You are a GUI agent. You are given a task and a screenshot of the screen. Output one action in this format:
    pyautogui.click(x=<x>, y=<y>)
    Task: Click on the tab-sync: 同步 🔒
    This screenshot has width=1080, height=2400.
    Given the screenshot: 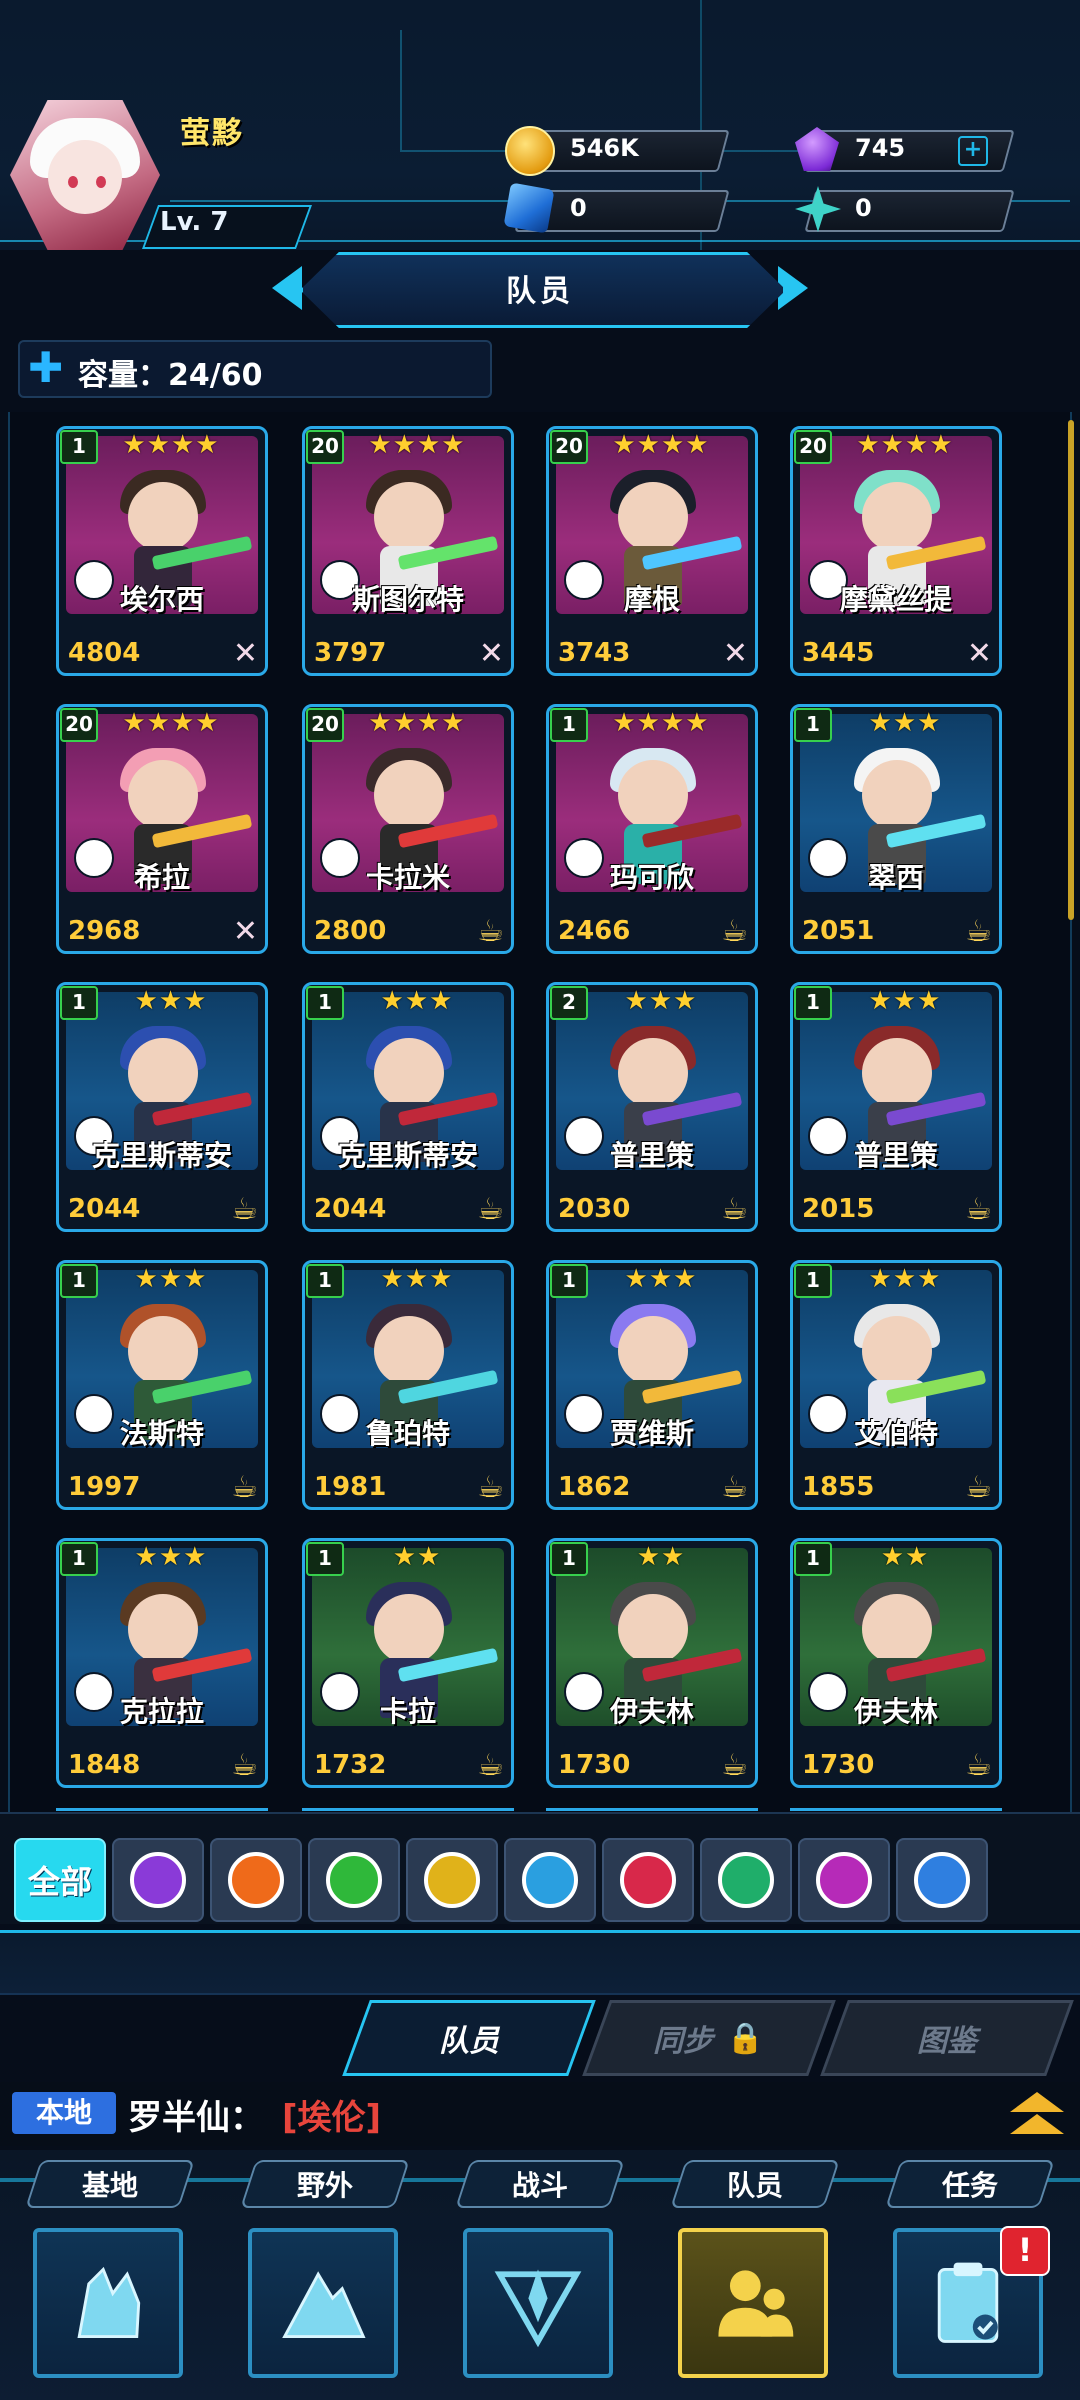 What is the action you would take?
    pyautogui.click(x=709, y=2038)
    